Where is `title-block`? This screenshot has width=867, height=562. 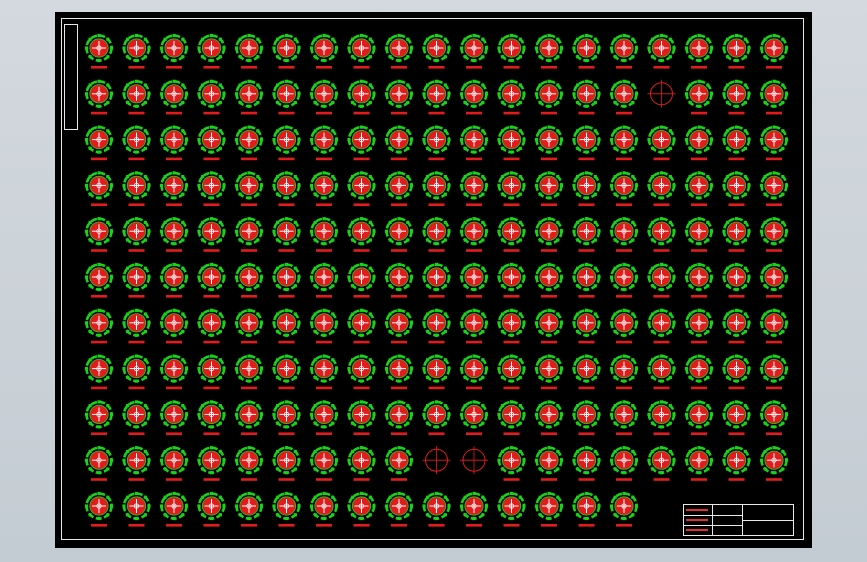 title-block is located at coordinates (738, 520).